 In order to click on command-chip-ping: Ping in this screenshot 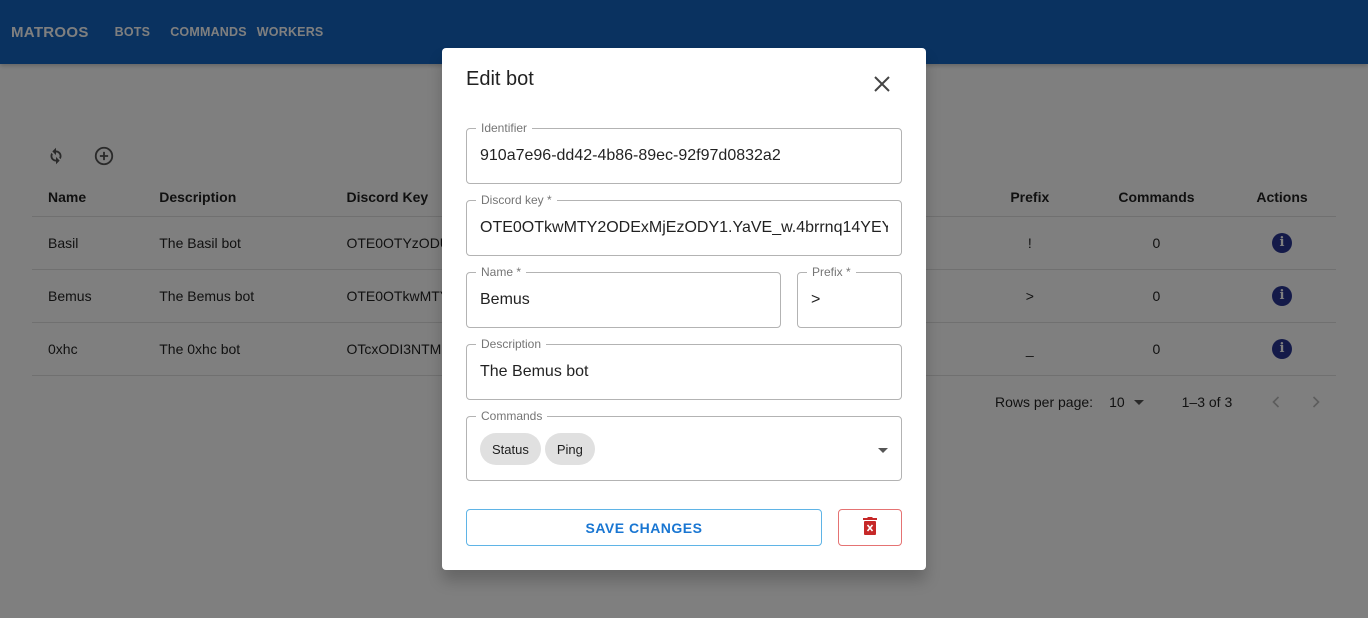, I will do `click(569, 449)`.